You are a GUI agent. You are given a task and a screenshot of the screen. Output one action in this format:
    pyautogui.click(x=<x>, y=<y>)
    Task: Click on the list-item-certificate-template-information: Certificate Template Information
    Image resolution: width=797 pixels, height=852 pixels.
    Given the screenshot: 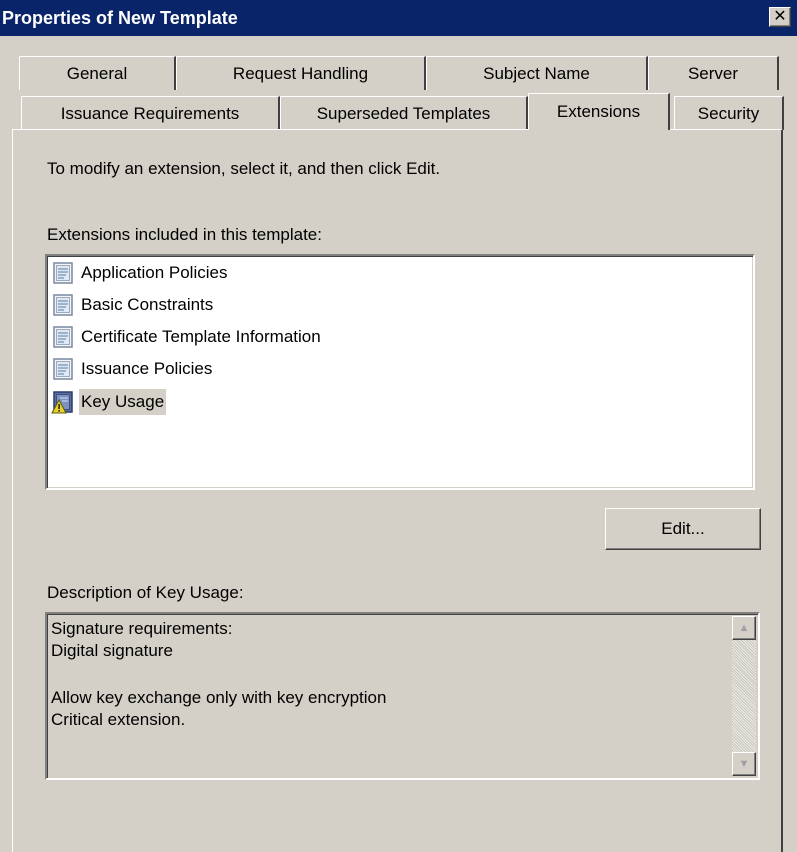 What is the action you would take?
    pyautogui.click(x=187, y=337)
    